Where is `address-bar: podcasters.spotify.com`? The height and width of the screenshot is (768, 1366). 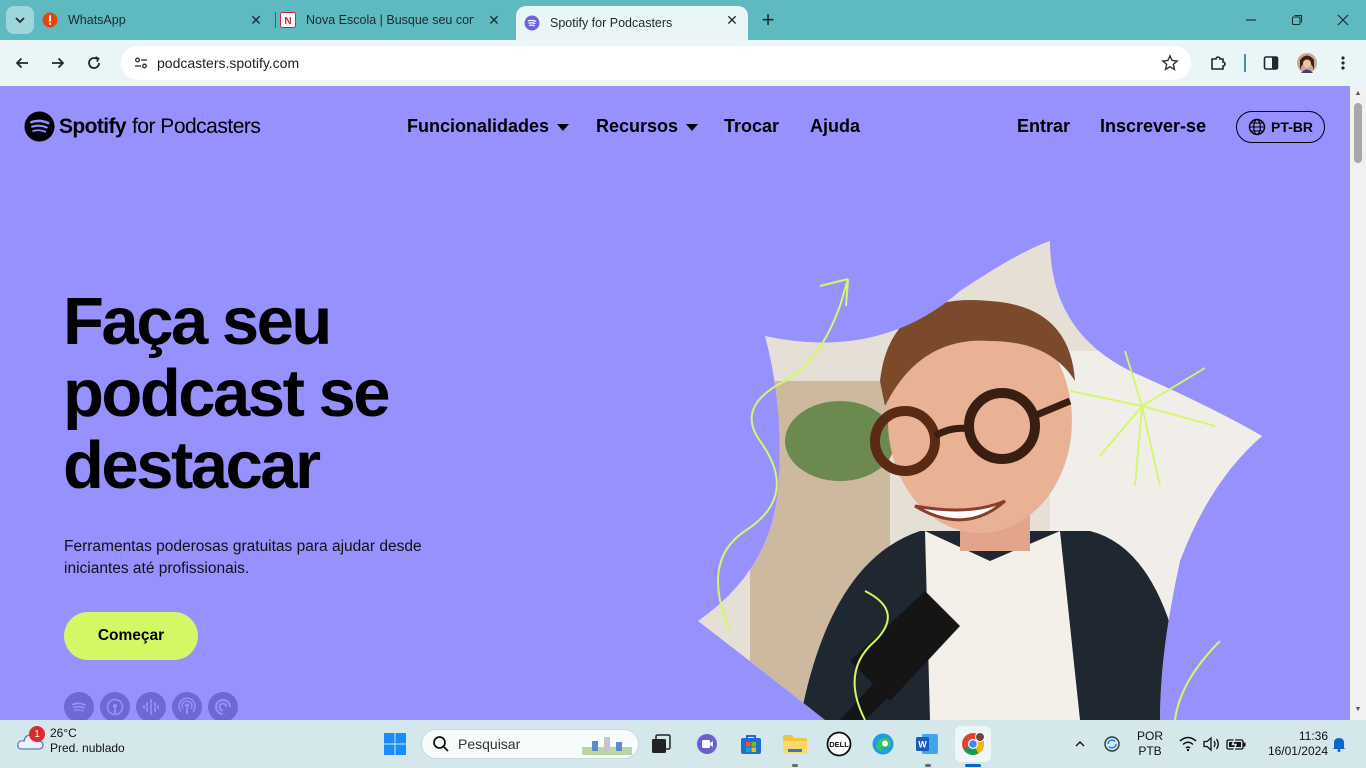 address-bar: podcasters.spotify.com is located at coordinates (656, 63).